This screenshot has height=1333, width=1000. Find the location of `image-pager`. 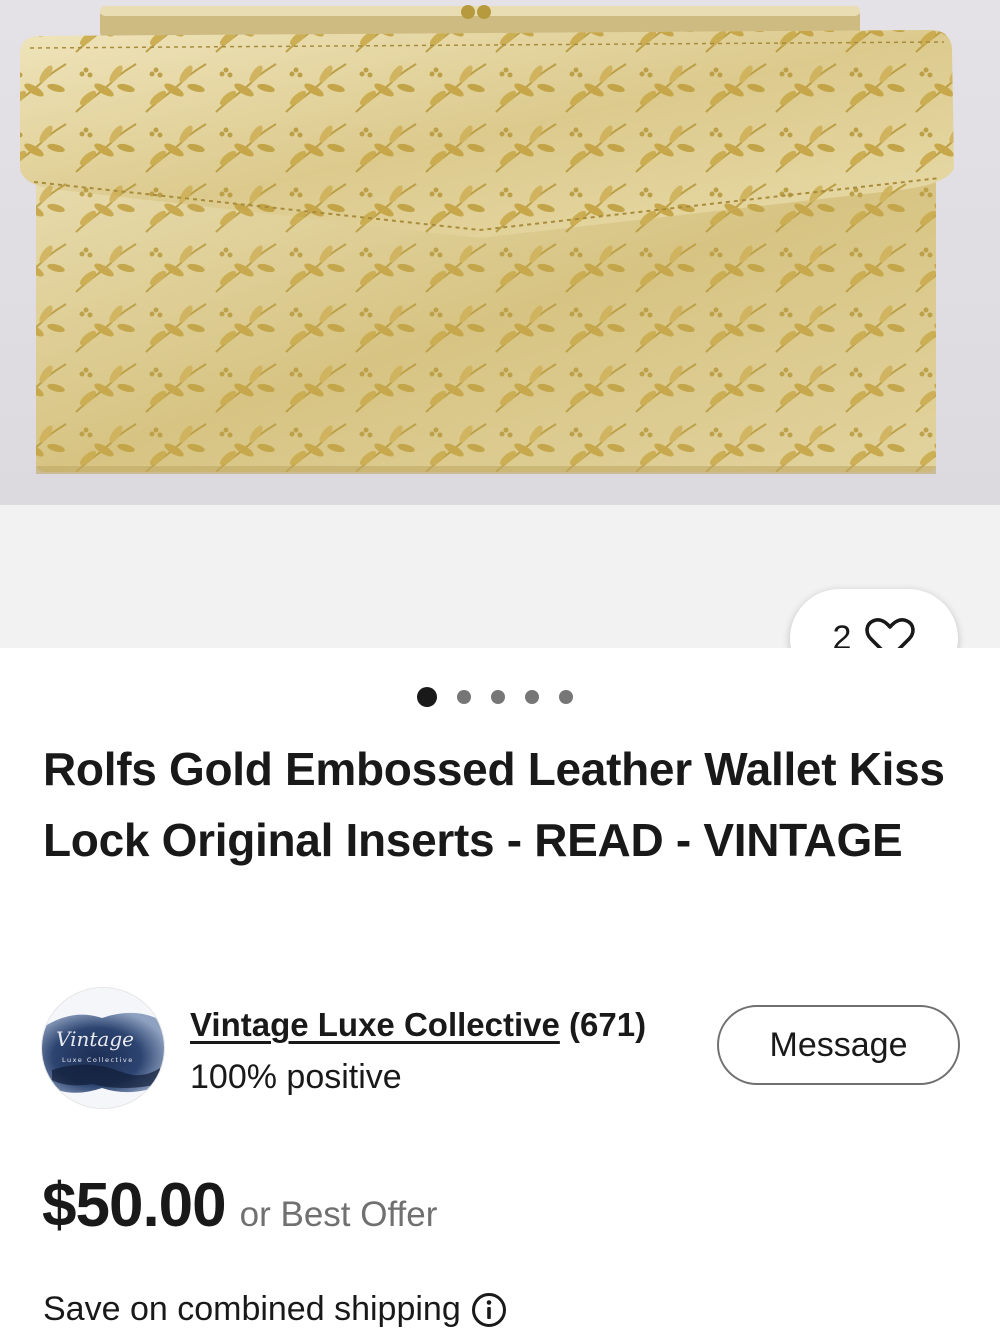

image-pager is located at coordinates (500, 697).